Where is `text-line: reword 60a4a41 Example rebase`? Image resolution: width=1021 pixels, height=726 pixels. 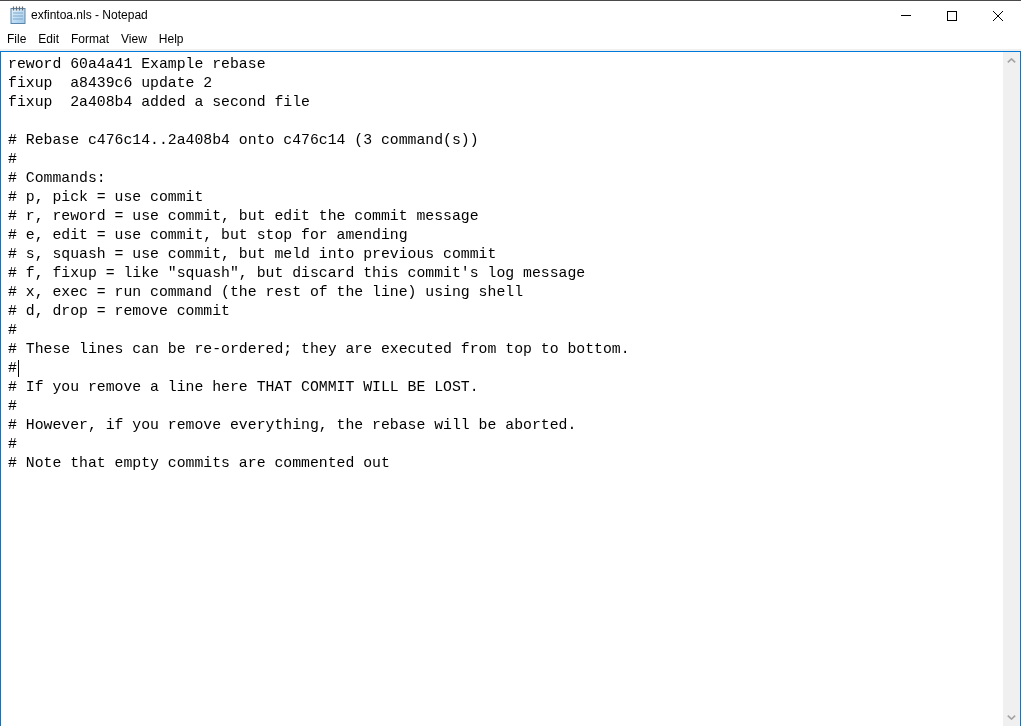
text-line: reword 60a4a41 Example rebase is located at coordinates (137, 64).